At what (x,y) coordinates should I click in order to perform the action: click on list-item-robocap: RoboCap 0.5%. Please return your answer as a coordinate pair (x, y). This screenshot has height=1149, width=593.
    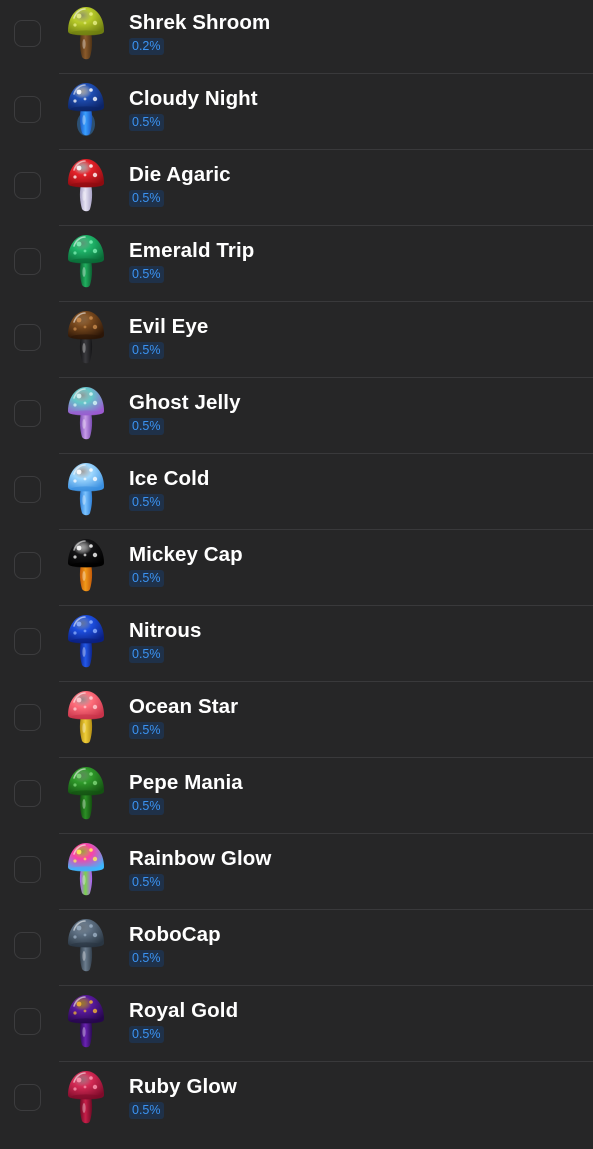
    Looking at the image, I should click on (296, 948).